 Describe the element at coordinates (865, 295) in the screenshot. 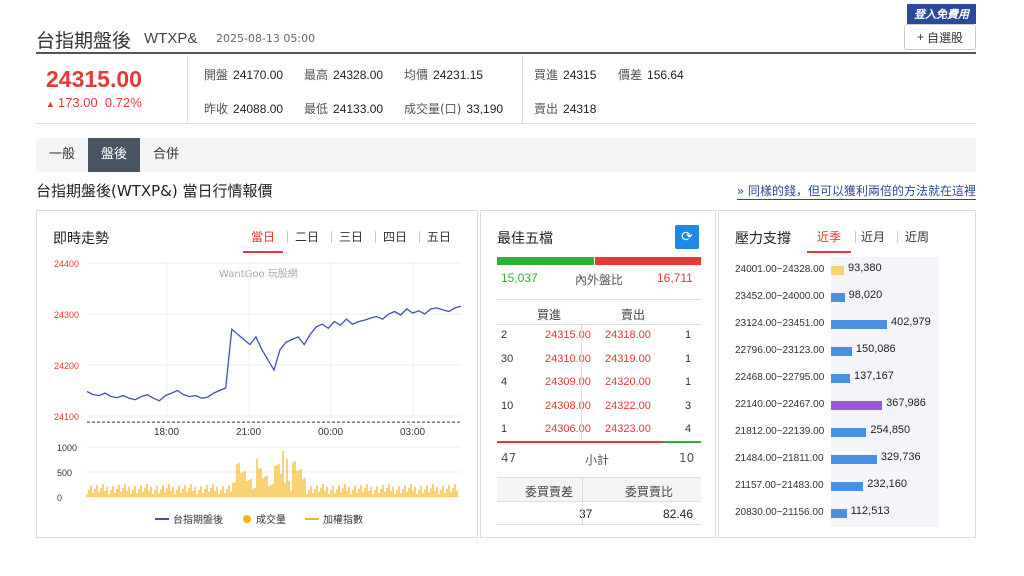

I see `pressure-value: 98,020` at that location.